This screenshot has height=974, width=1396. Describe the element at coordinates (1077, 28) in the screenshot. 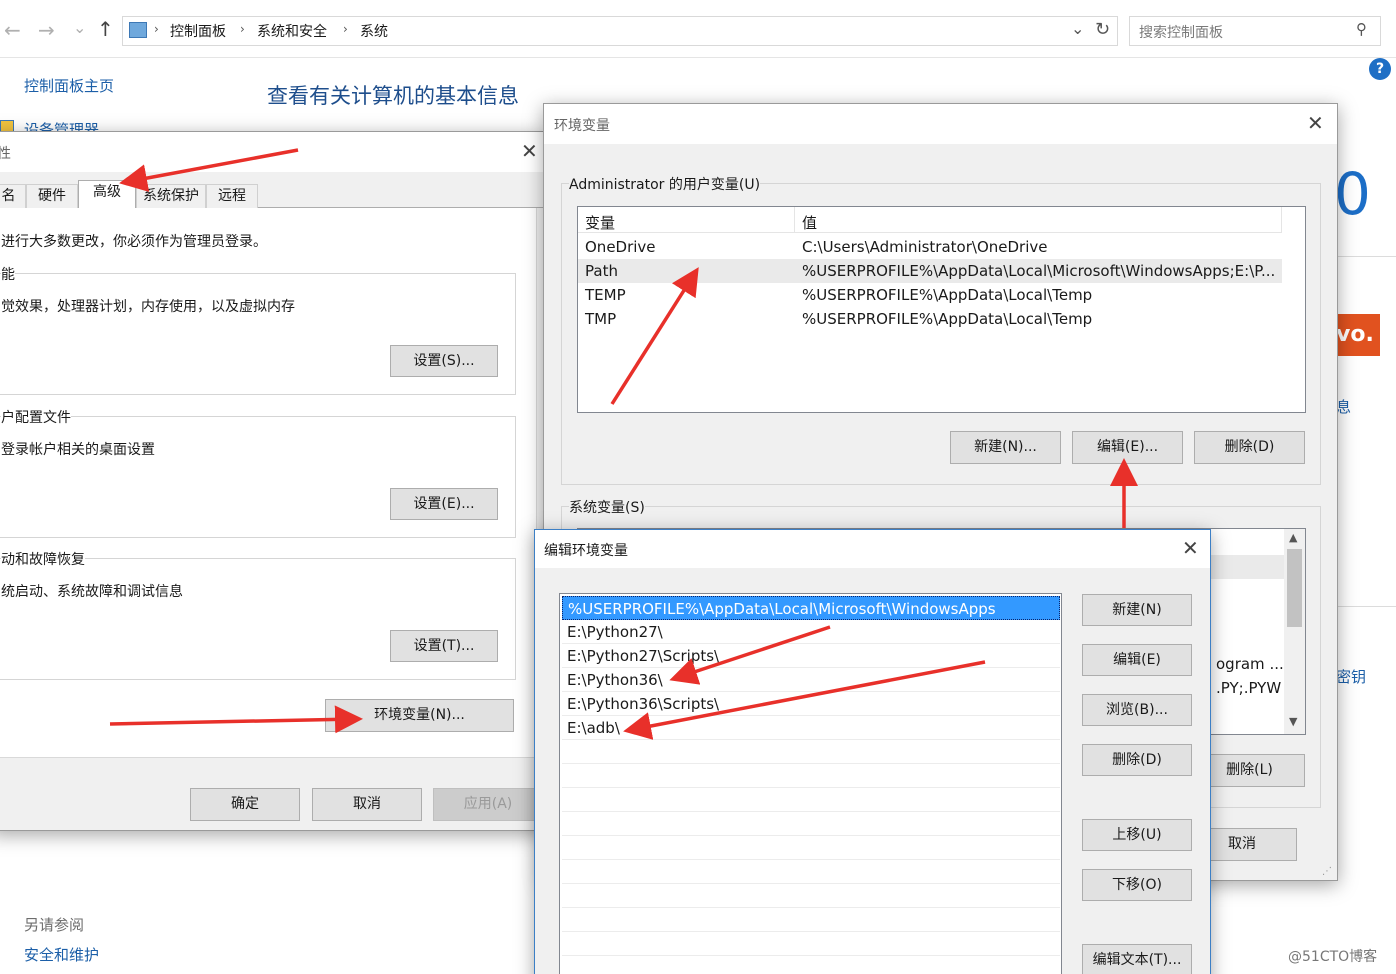

I see `chevron-down-icon: ⌄` at that location.